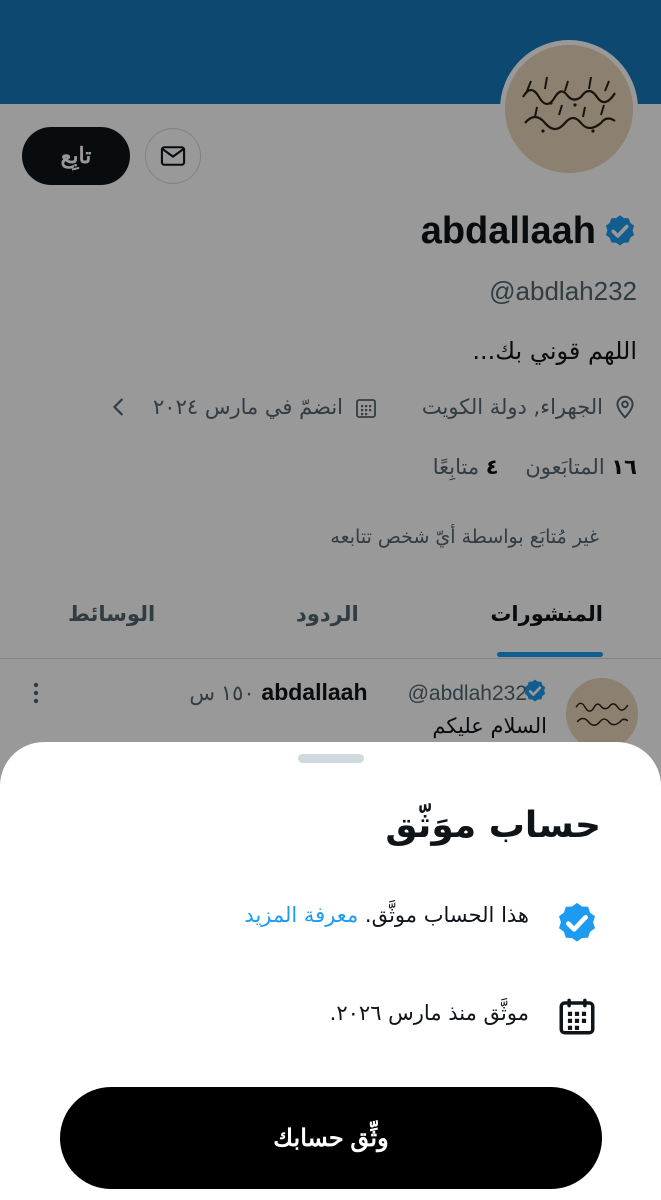 This screenshot has width=661, height=1200. I want to click on verify-account-button: وثِّق حسابك, so click(331, 1138).